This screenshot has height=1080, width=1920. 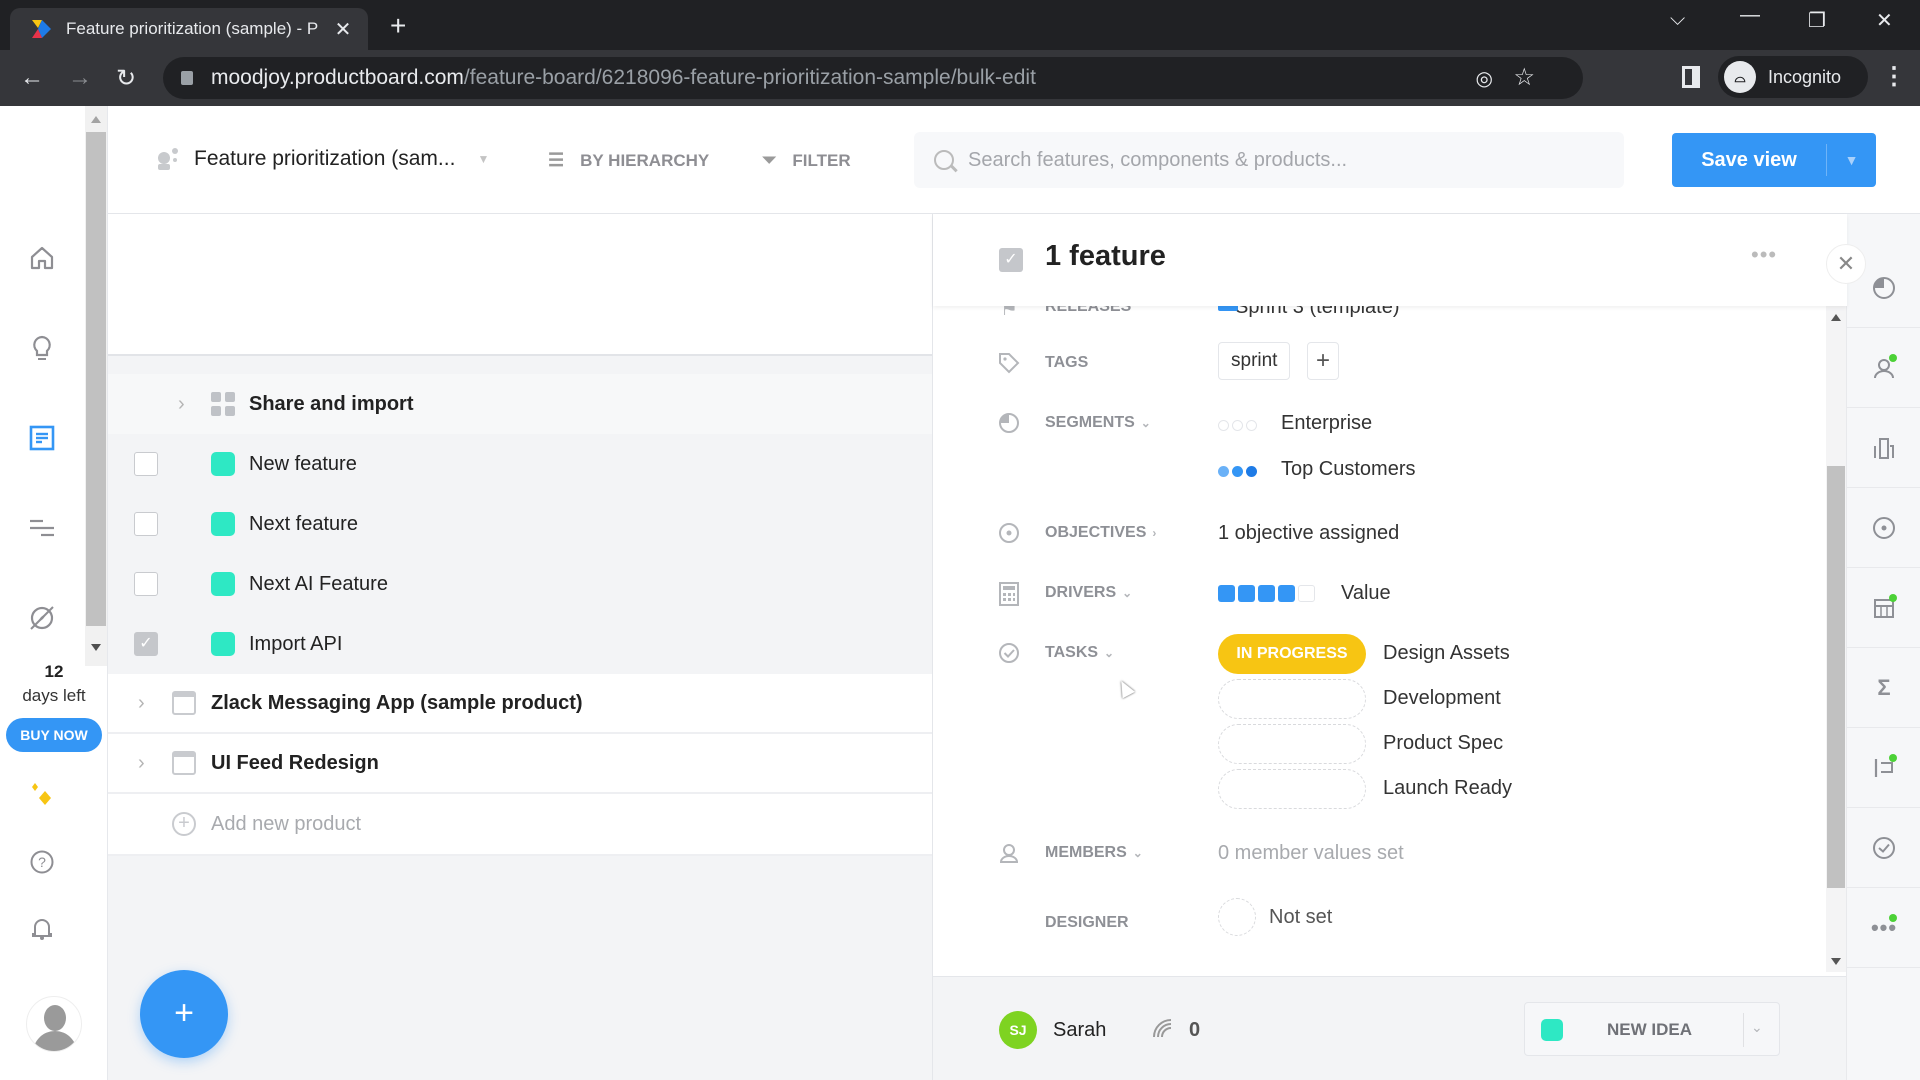 What do you see at coordinates (42, 438) in the screenshot?
I see `features-board-icon` at bounding box center [42, 438].